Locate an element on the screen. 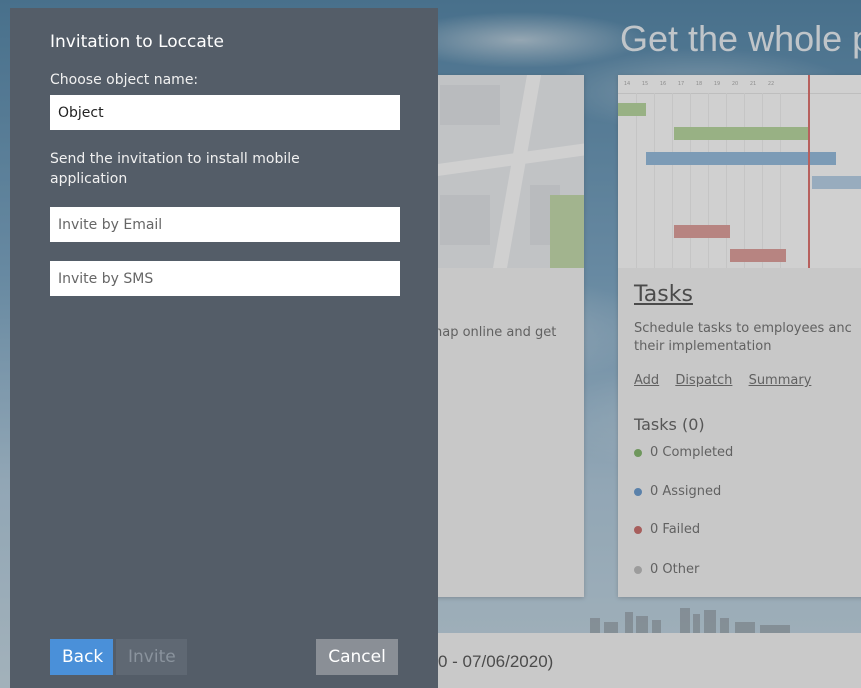 This screenshot has height=688, width=861. object-name-label: Choose object name: is located at coordinates (124, 80).